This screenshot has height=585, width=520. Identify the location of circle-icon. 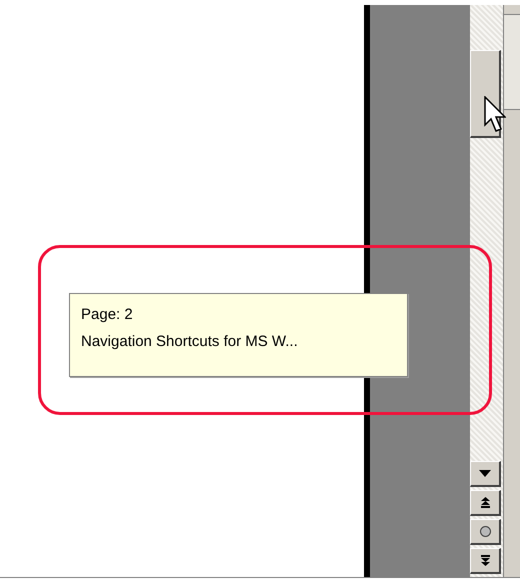
(485, 531).